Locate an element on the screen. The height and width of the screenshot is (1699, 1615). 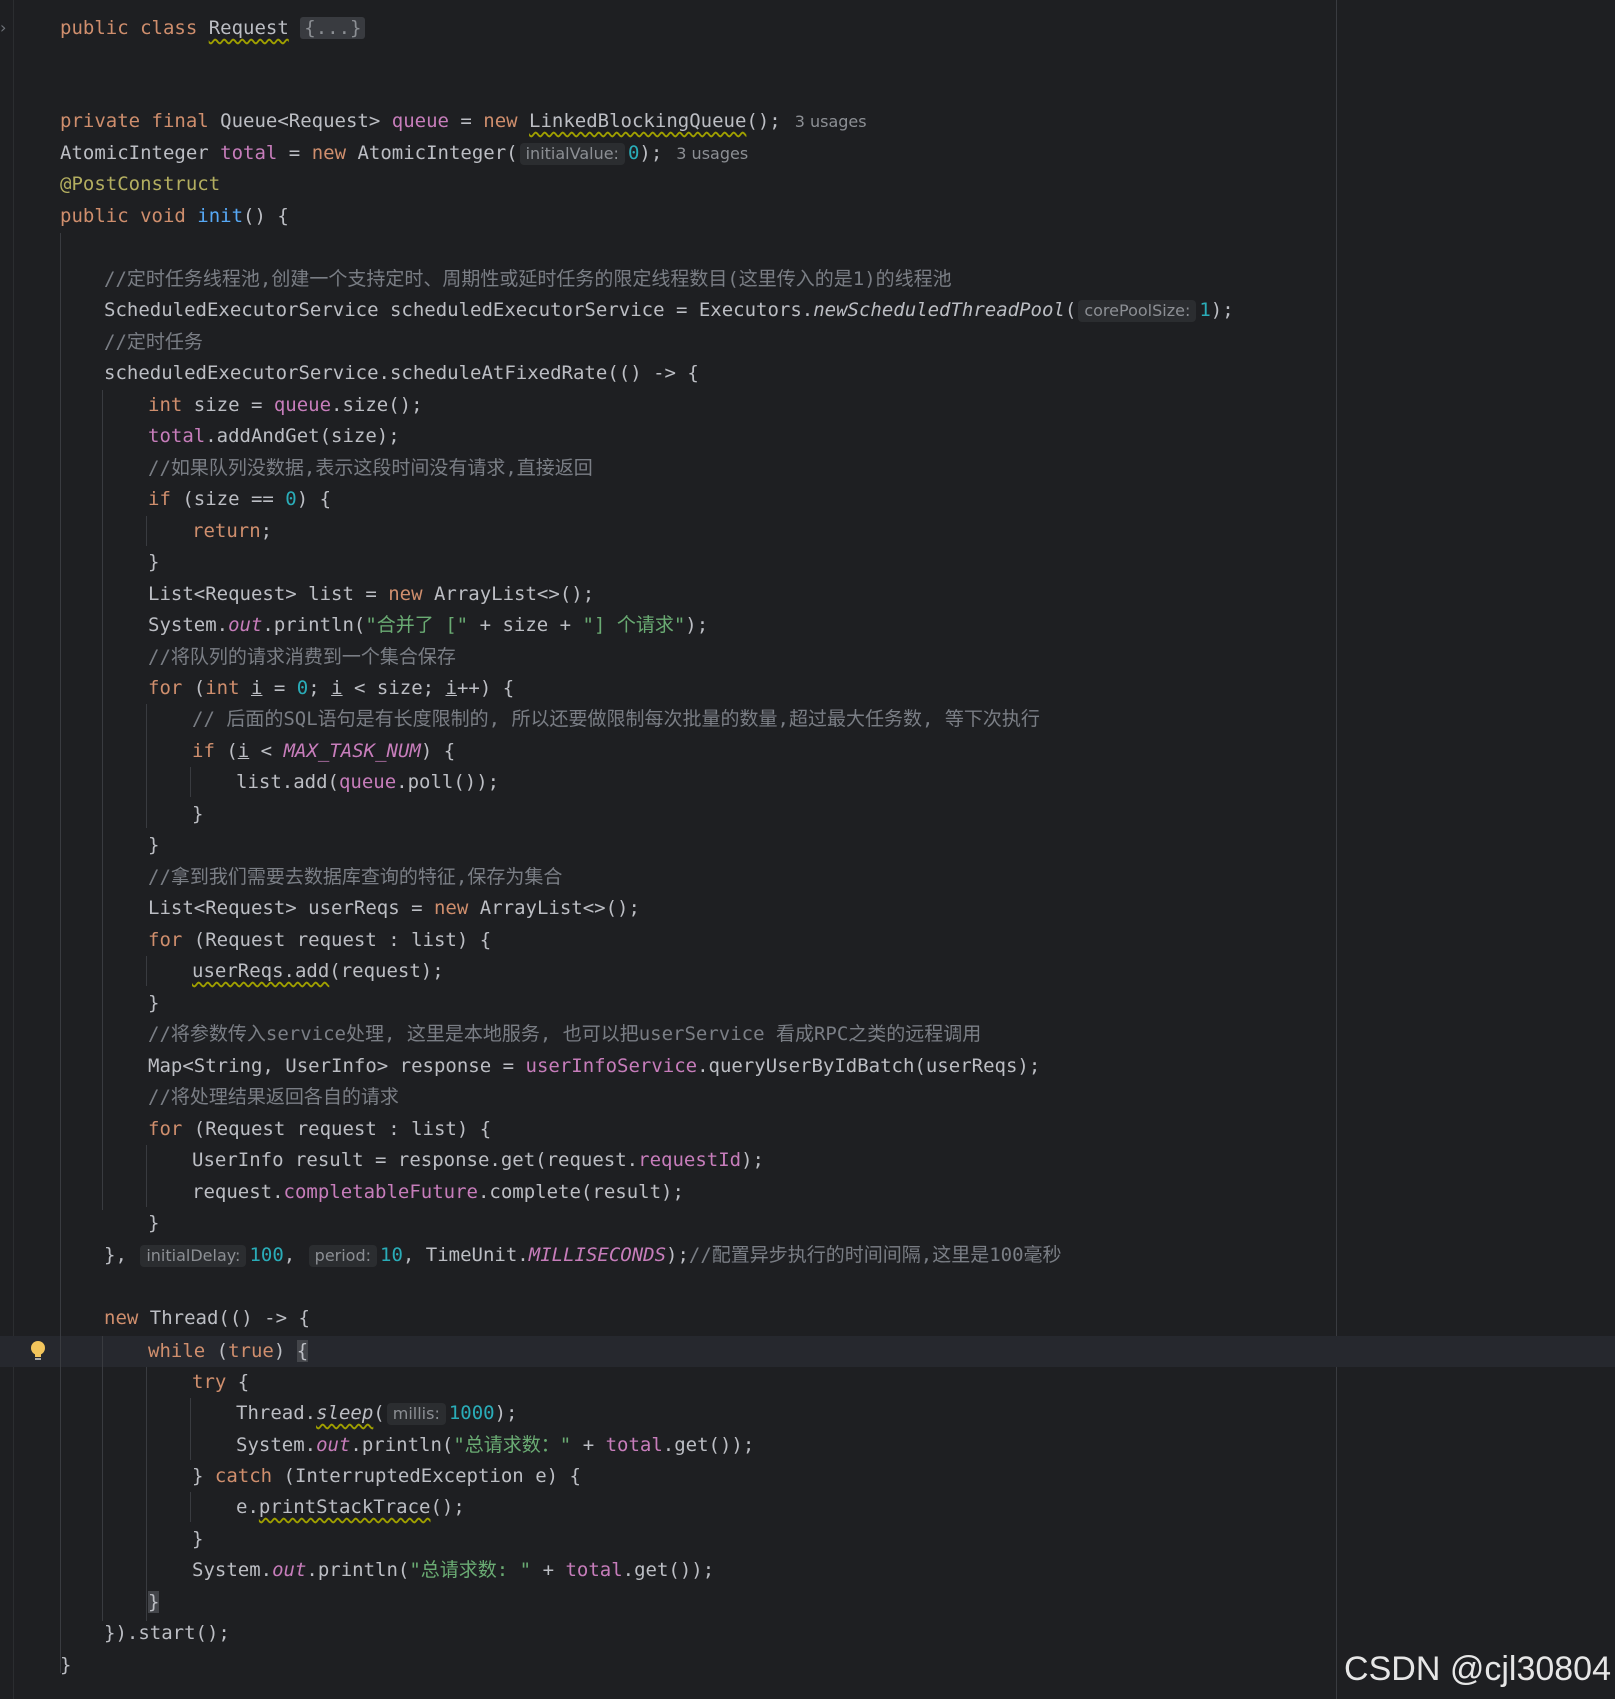
punctuation: , is located at coordinates (295, 1255).